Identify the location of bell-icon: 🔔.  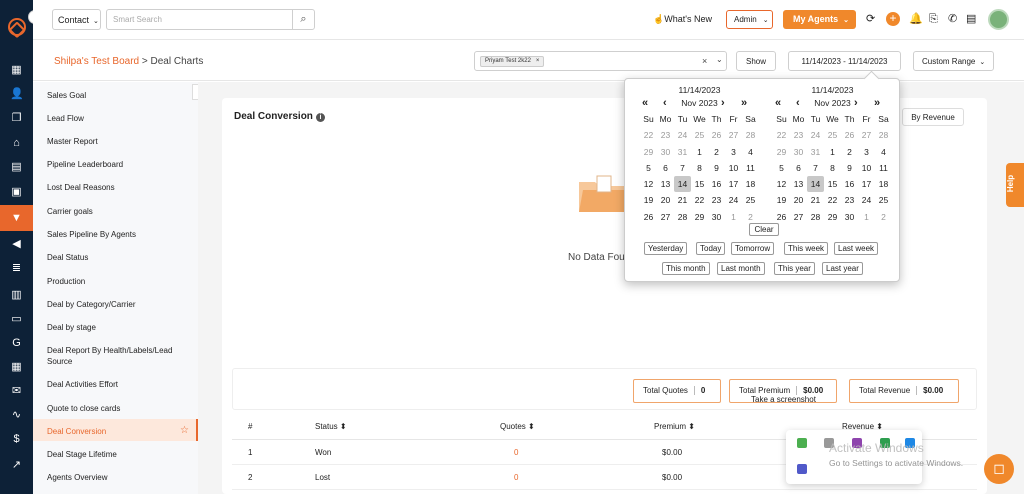
(916, 19).